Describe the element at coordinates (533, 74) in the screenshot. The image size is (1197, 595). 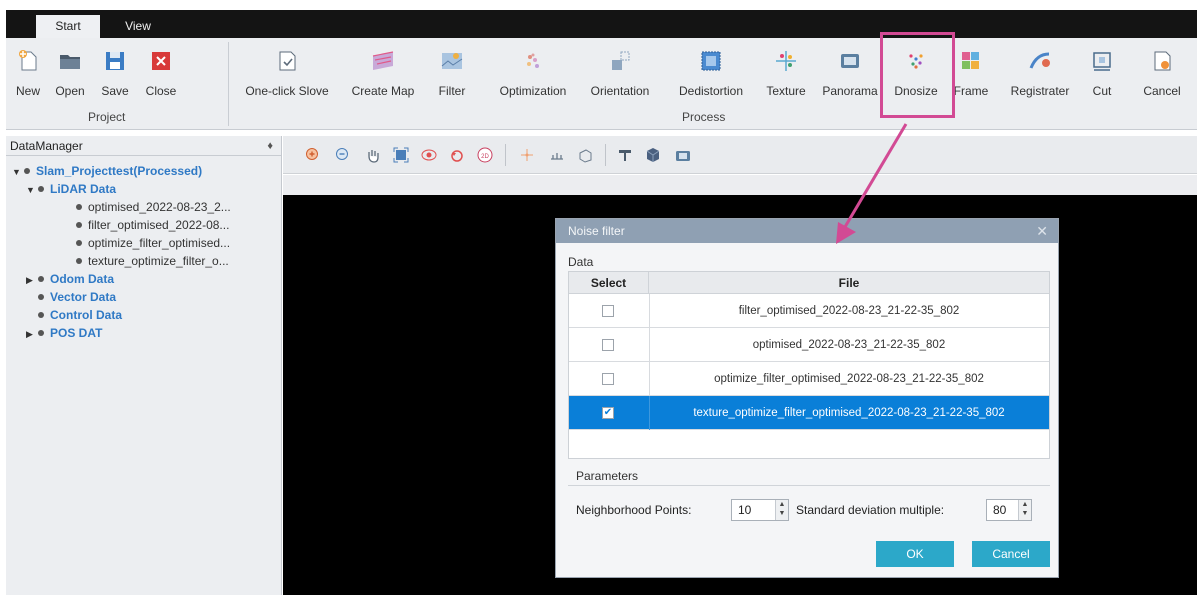
I see `optimization-button: Optimization` at that location.